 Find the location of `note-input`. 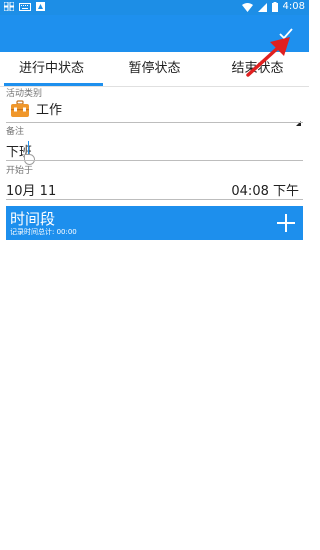

note-input is located at coordinates (154, 150).